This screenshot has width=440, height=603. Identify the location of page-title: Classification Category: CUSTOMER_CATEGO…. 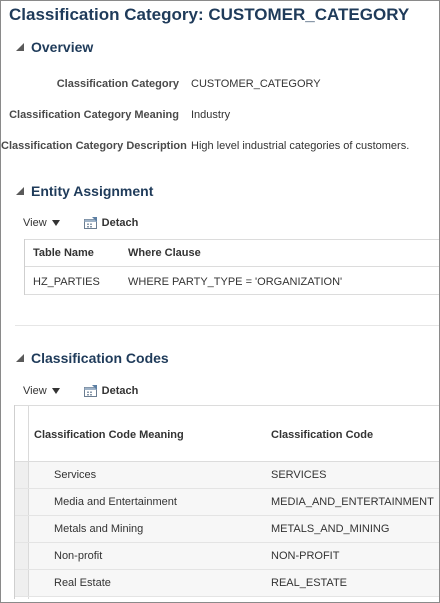
(209, 14).